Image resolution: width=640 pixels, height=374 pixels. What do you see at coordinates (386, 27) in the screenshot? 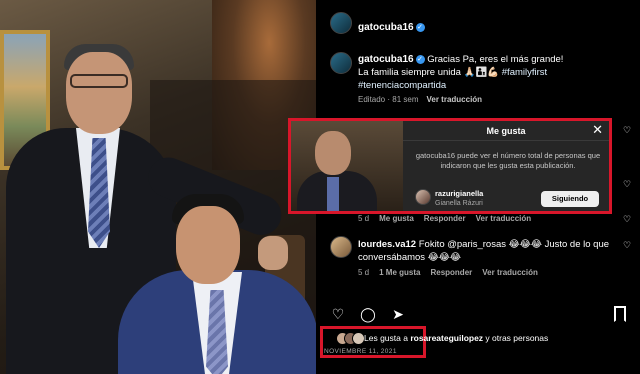
I see `header-username: gatocuba16` at bounding box center [386, 27].